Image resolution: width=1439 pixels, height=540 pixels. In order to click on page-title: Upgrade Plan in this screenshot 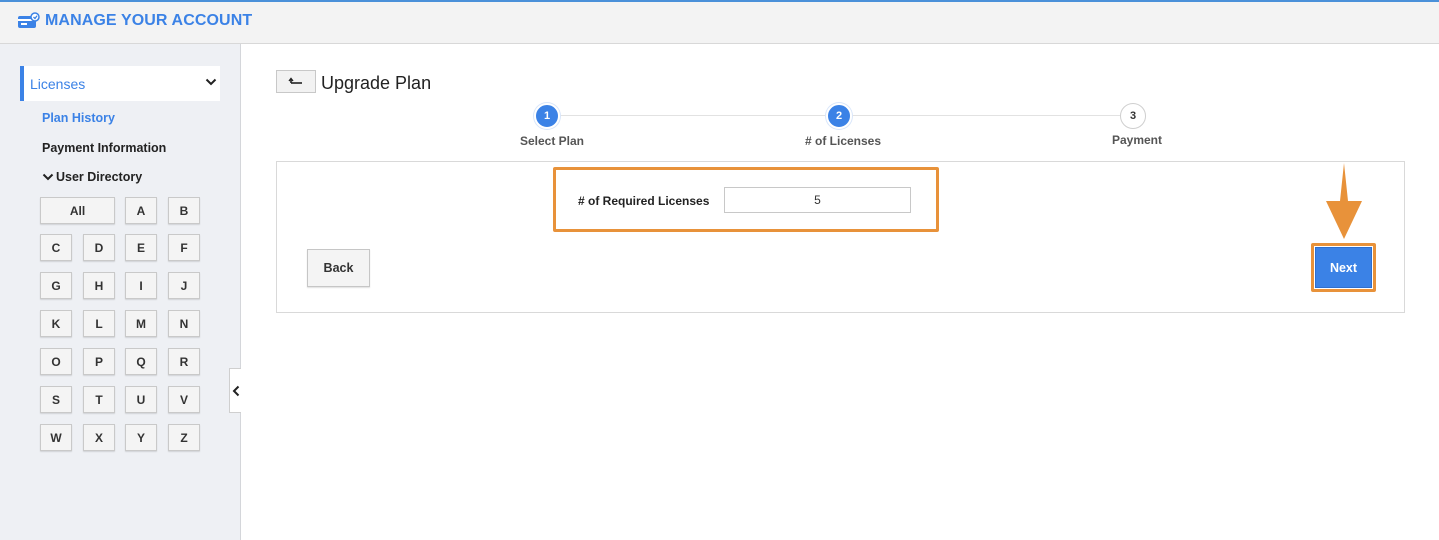, I will do `click(376, 83)`.